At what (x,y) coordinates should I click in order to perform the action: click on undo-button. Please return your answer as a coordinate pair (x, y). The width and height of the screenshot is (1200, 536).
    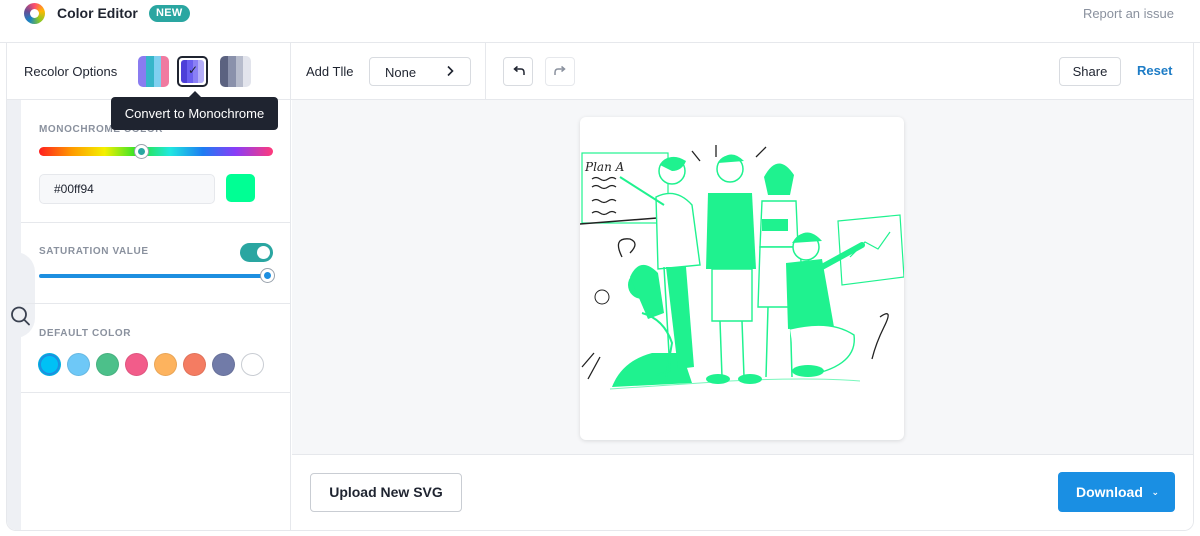
    Looking at the image, I should click on (518, 71).